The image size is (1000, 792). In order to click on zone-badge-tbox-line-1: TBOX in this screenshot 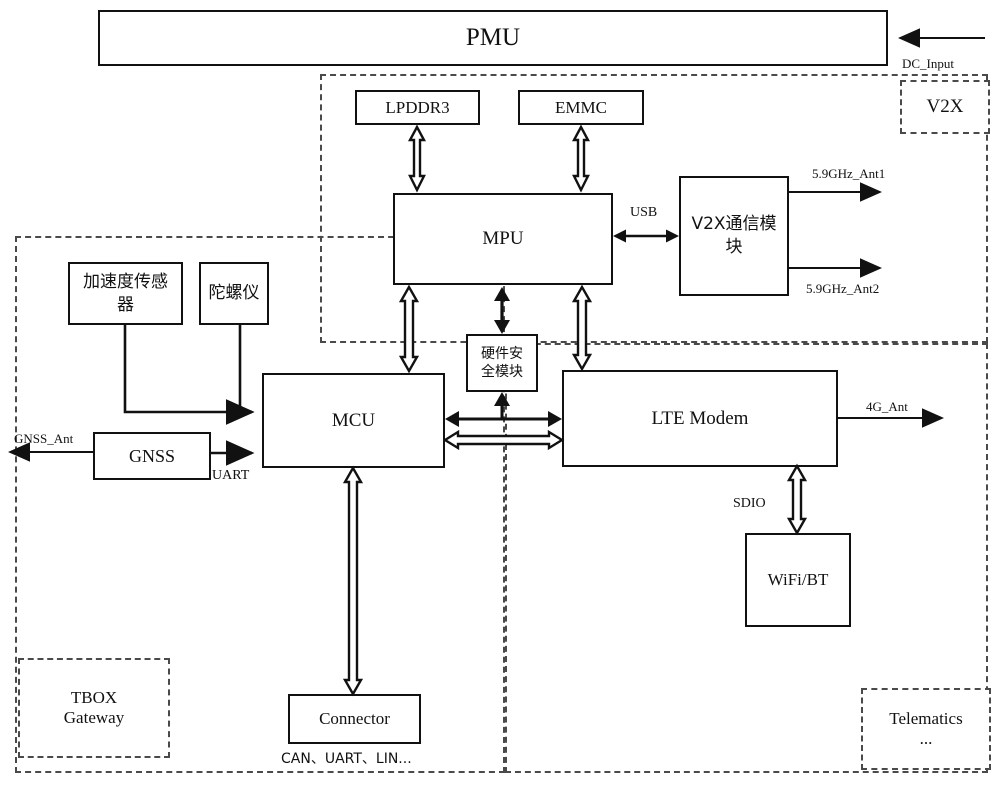, I will do `click(94, 697)`.